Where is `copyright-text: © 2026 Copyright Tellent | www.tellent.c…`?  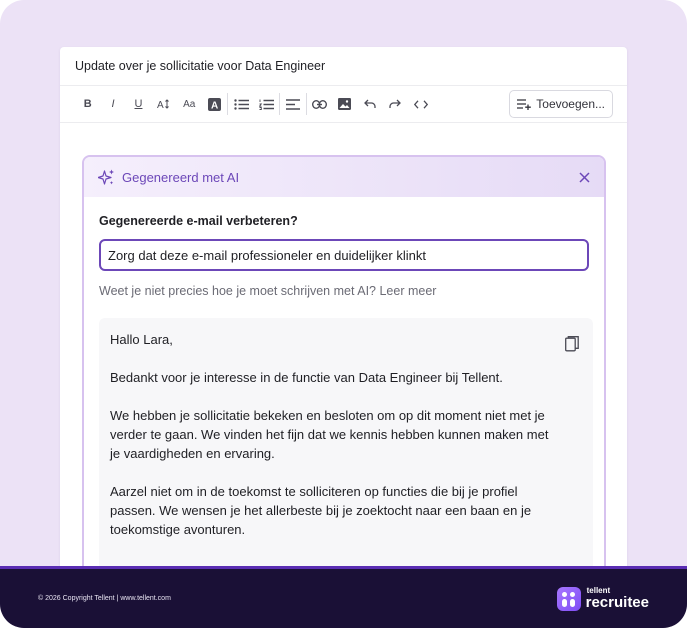 copyright-text: © 2026 Copyright Tellent | www.tellent.c… is located at coordinates (104, 598).